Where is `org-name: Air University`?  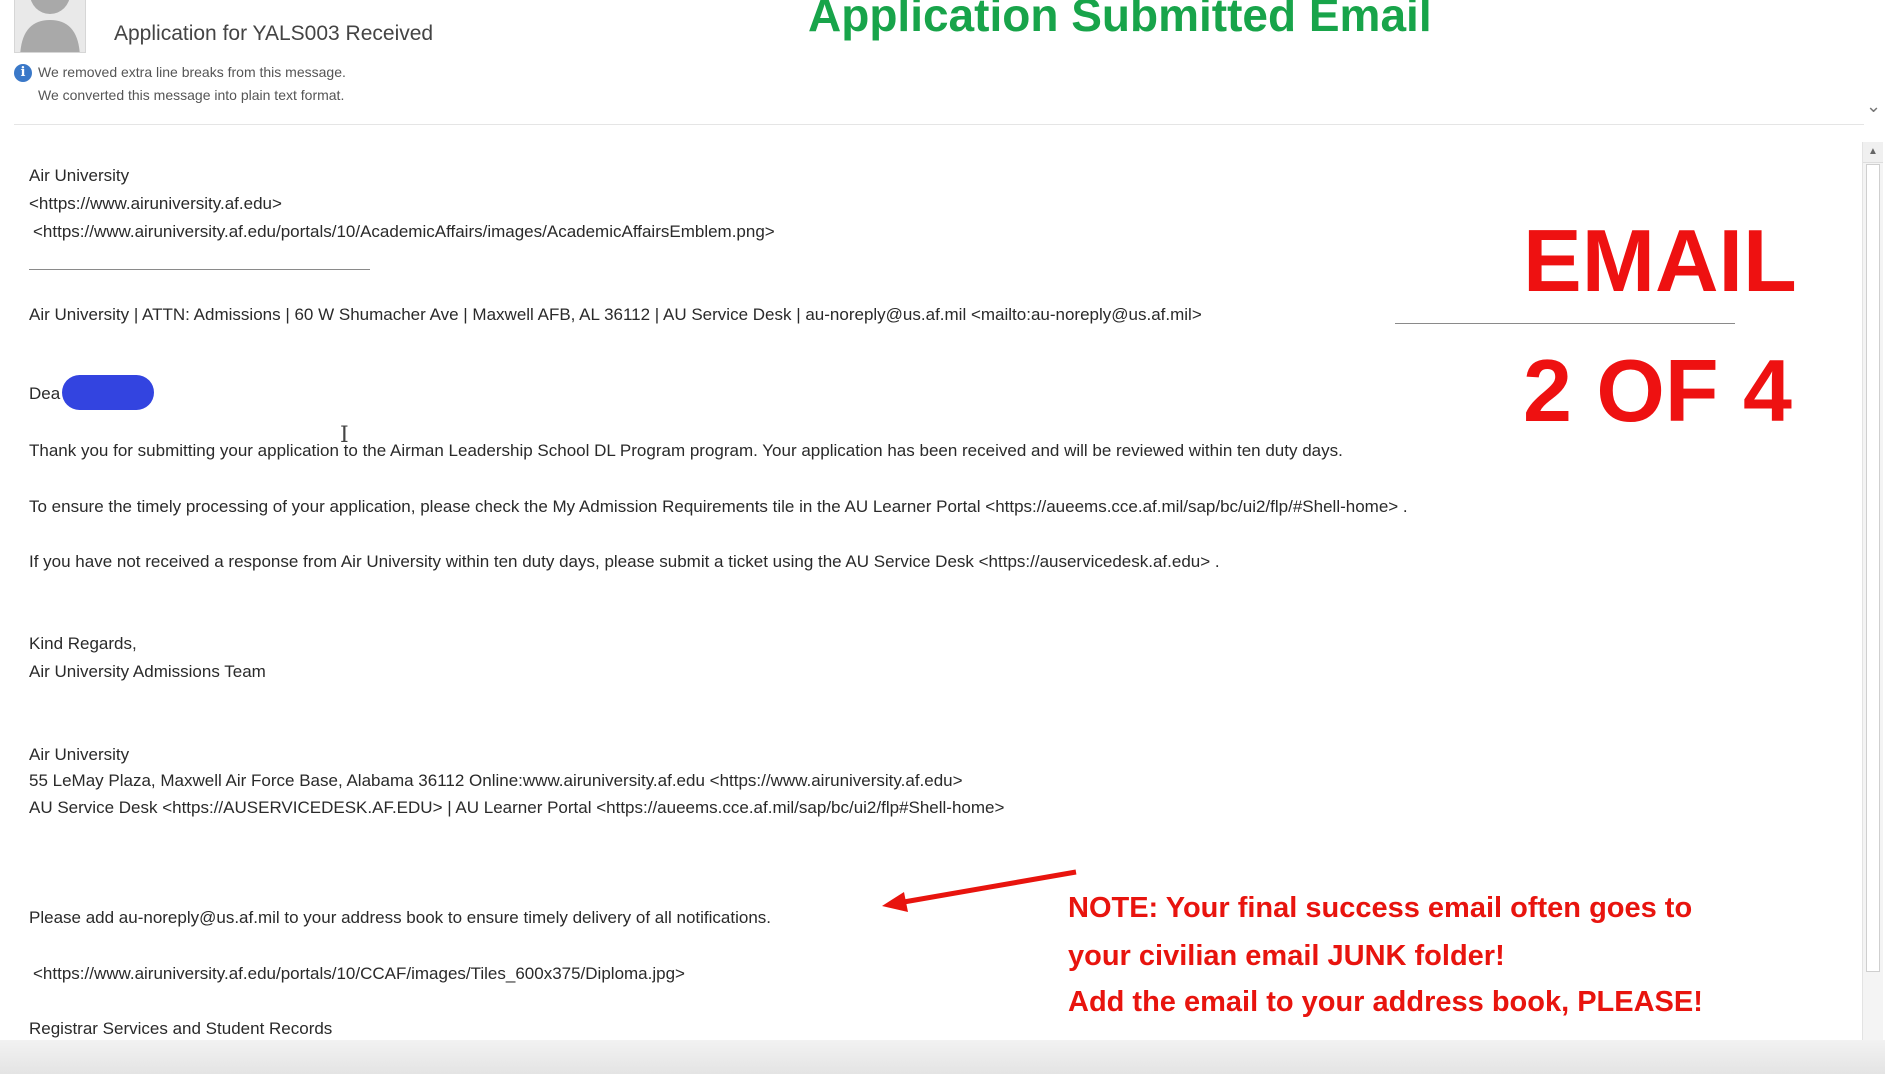
org-name: Air University is located at coordinates (79, 175).